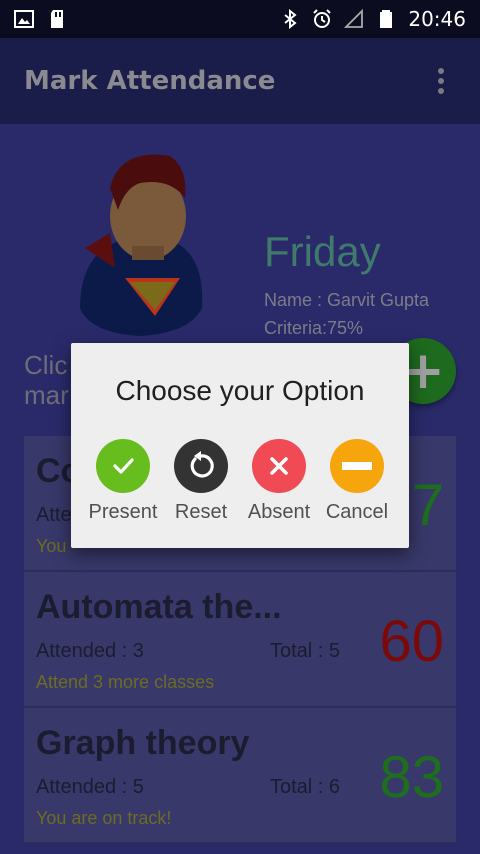 This screenshot has height=854, width=480. I want to click on check-icon, so click(123, 466).